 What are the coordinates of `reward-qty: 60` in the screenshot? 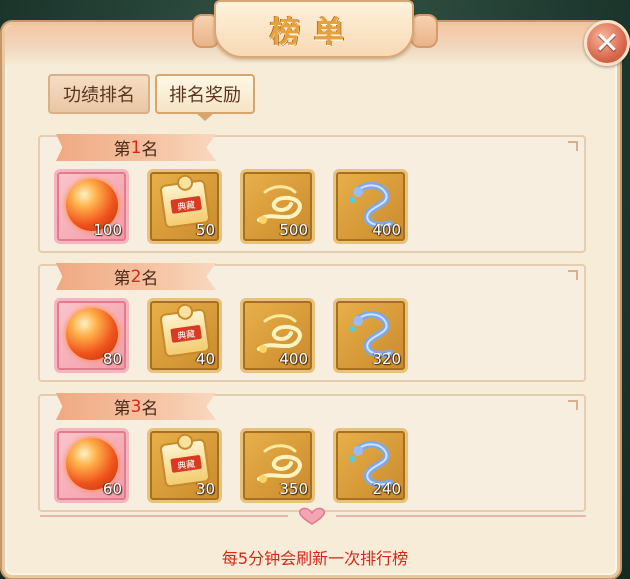 It's located at (112, 489).